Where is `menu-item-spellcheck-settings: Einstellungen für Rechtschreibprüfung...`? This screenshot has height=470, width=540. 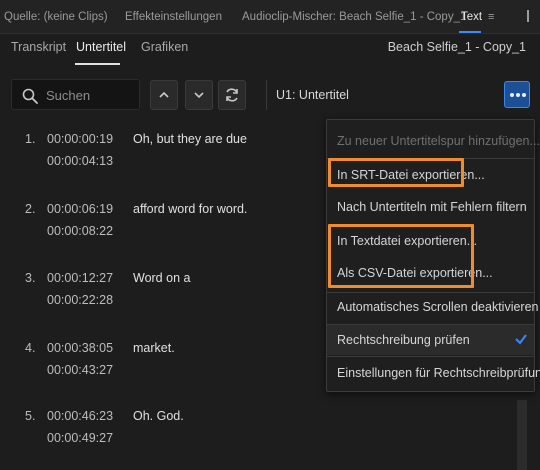
menu-item-spellcheck-settings: Einstellungen für Rechtschreibprüfung... is located at coordinates (433, 373).